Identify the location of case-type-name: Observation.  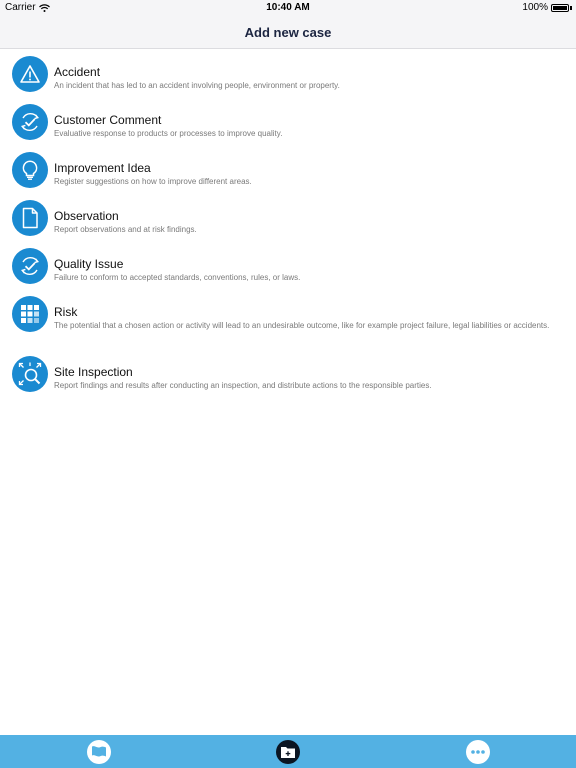
(86, 216).